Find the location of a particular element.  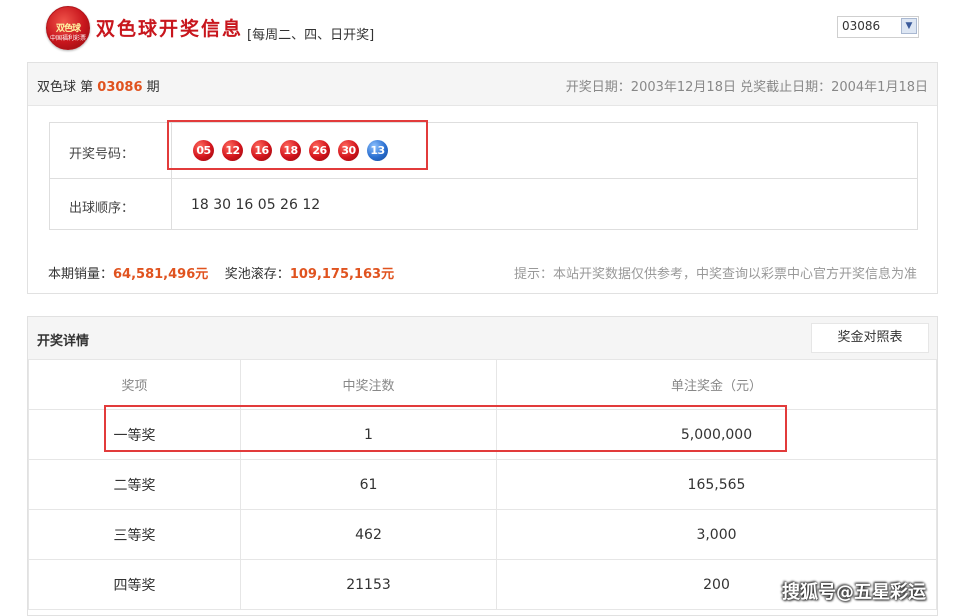

winner-count: 462 is located at coordinates (368, 534).